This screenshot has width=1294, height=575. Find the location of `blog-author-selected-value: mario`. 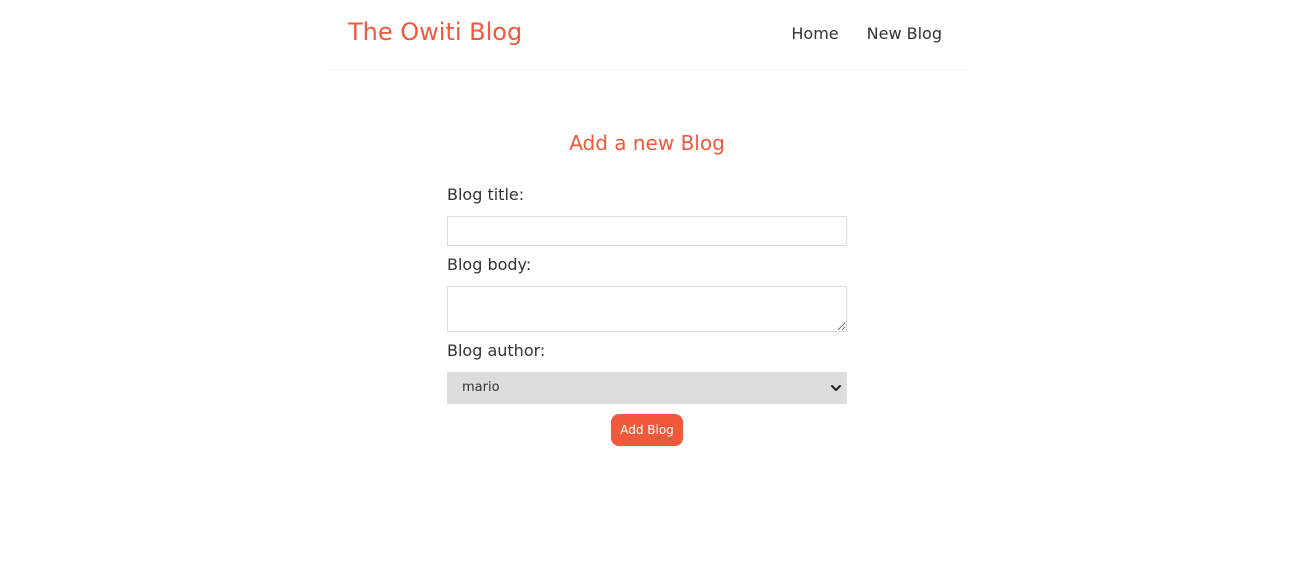

blog-author-selected-value: mario is located at coordinates (481, 387).